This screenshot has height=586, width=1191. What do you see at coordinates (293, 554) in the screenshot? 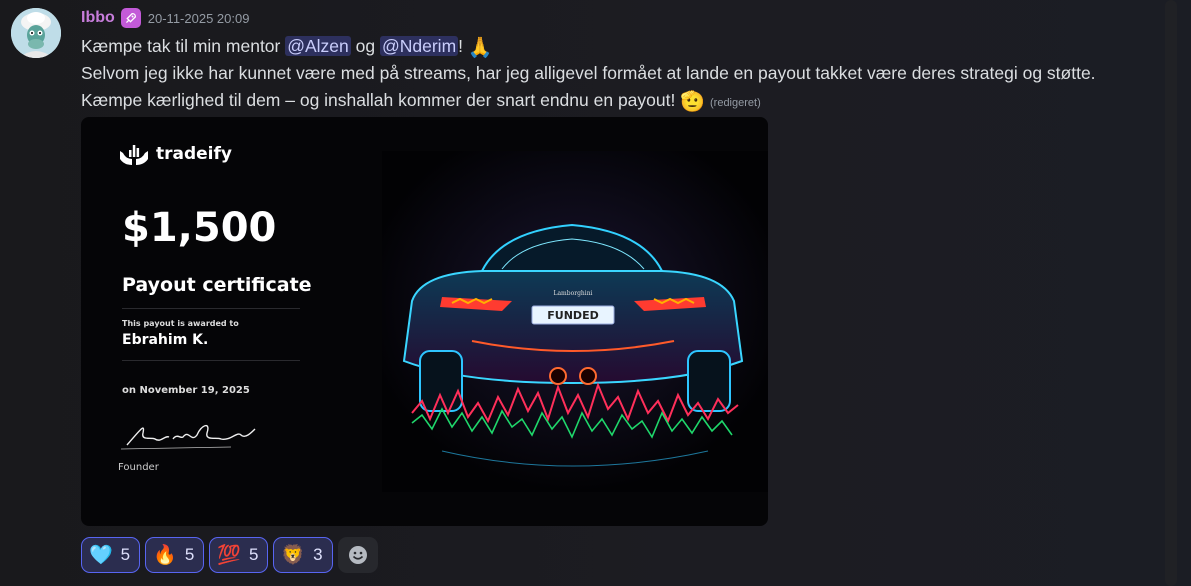
I see `lion-icon: 🦁` at bounding box center [293, 554].